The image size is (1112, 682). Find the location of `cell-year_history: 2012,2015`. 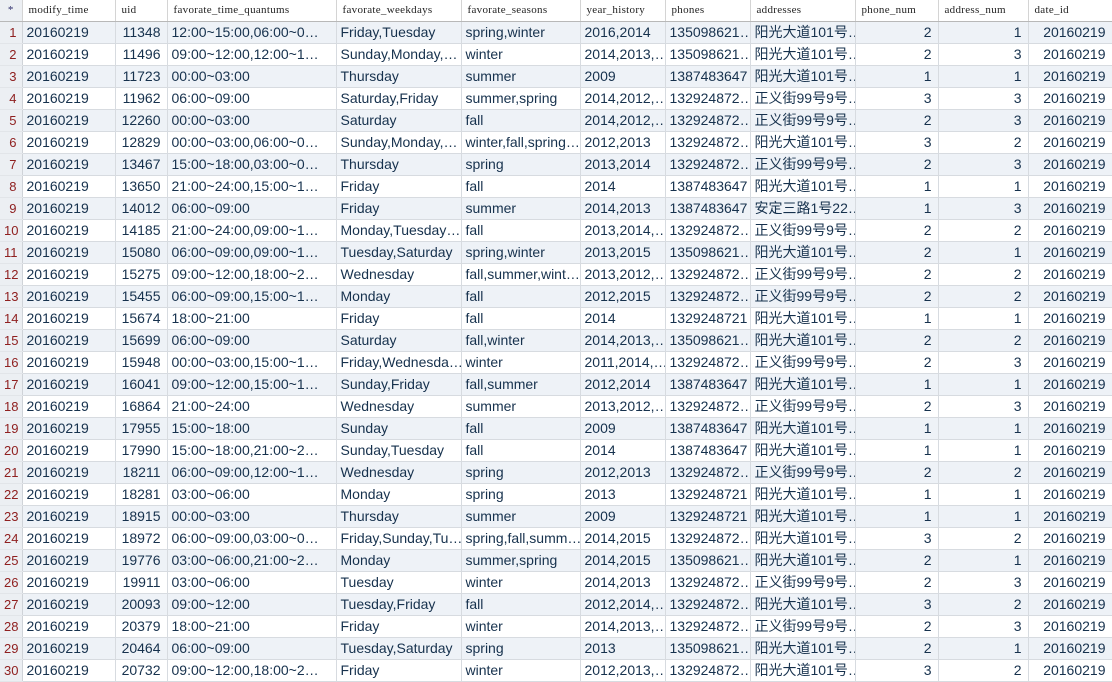

cell-year_history: 2012,2015 is located at coordinates (623, 296).